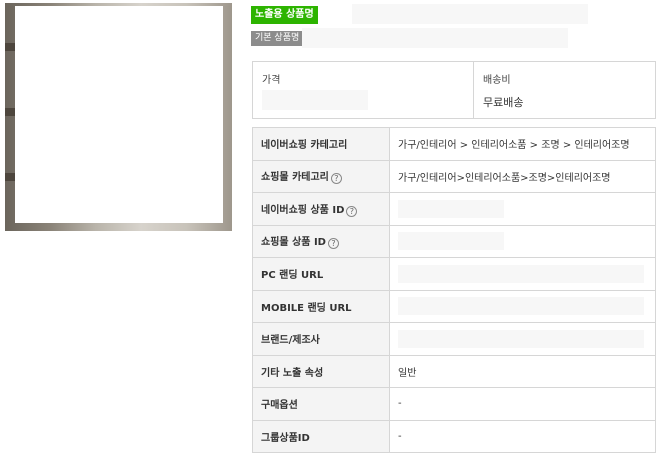  Describe the element at coordinates (522, 241) in the screenshot. I see `row-value-mall-product-id` at that location.